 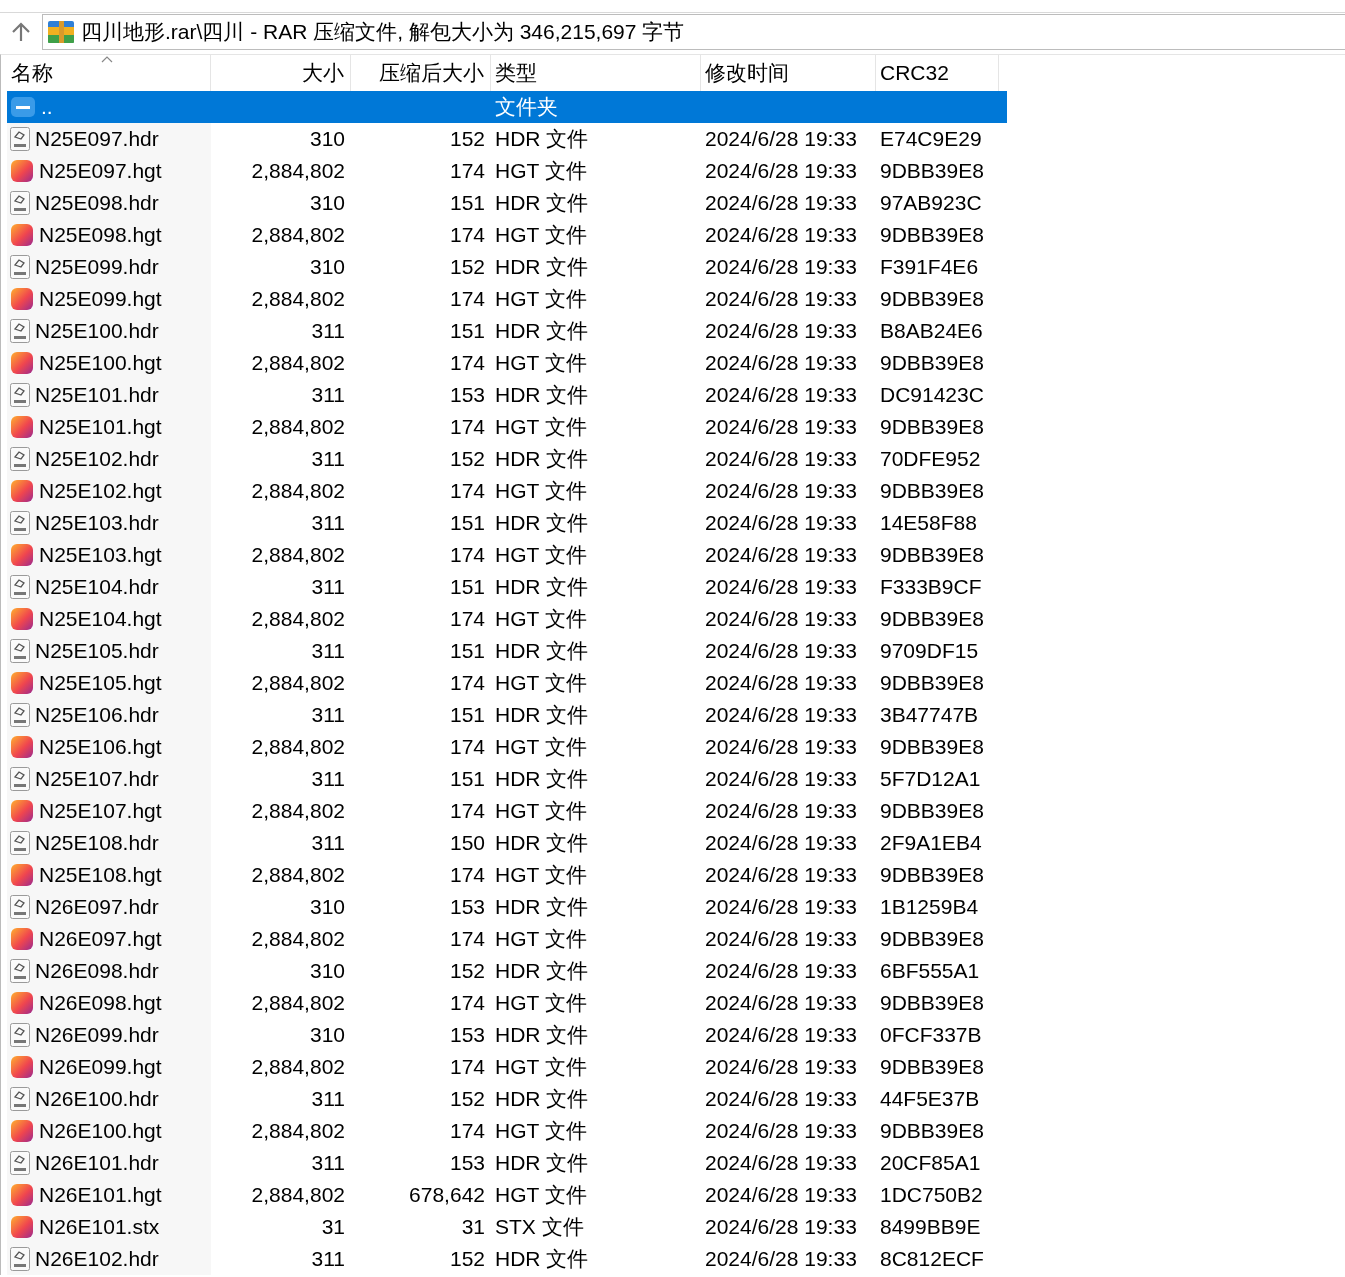 I want to click on selected-row-highlight: .. 文件夹, so click(x=507, y=107).